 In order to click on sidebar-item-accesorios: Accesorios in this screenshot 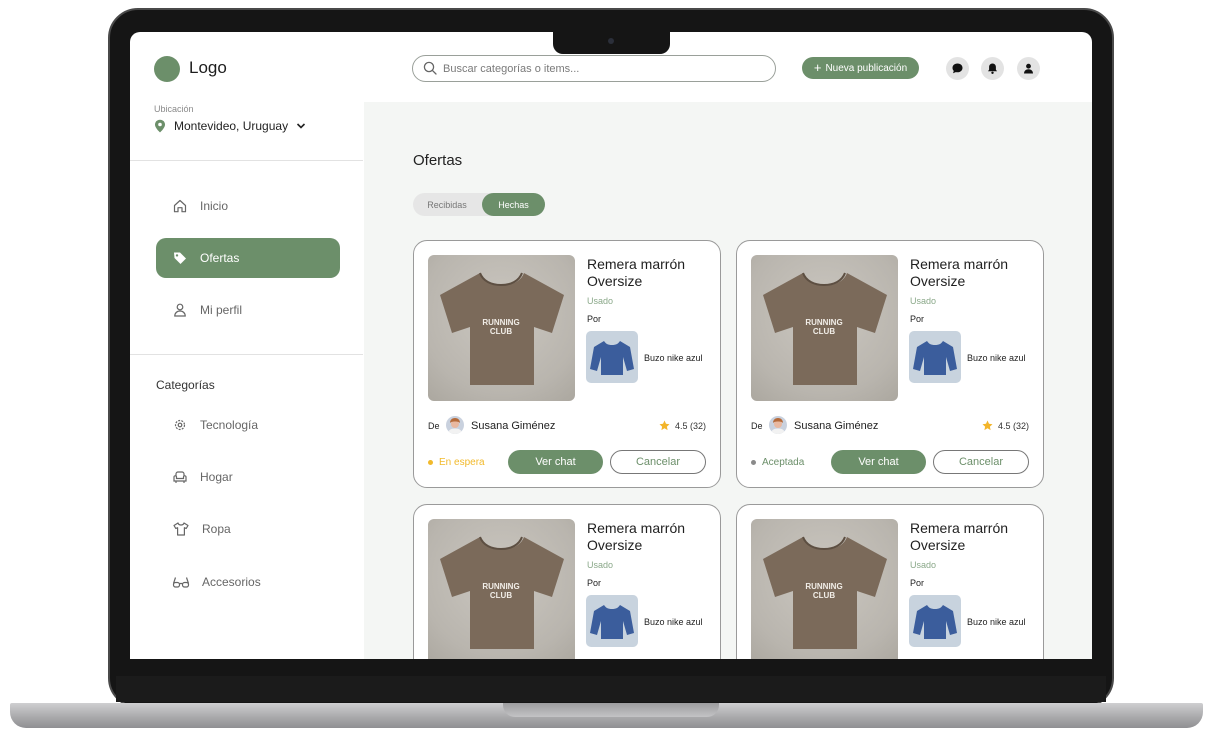, I will do `click(248, 582)`.